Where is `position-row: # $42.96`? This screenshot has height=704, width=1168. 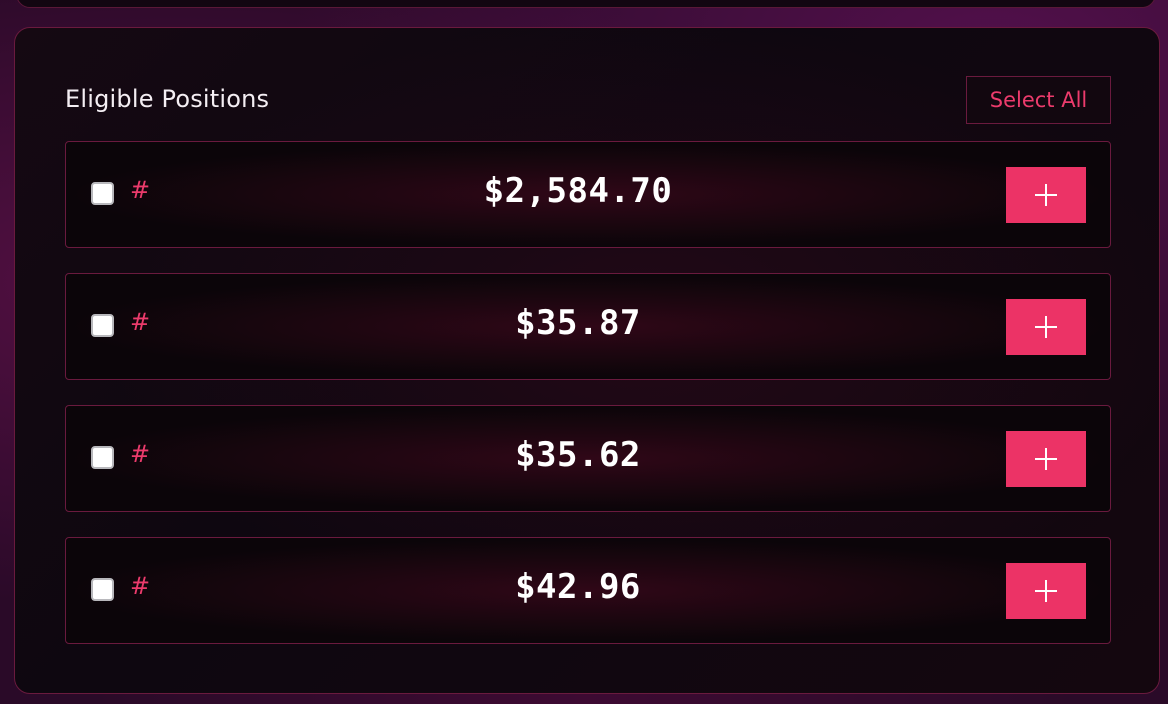
position-row: # $42.96 is located at coordinates (588, 590).